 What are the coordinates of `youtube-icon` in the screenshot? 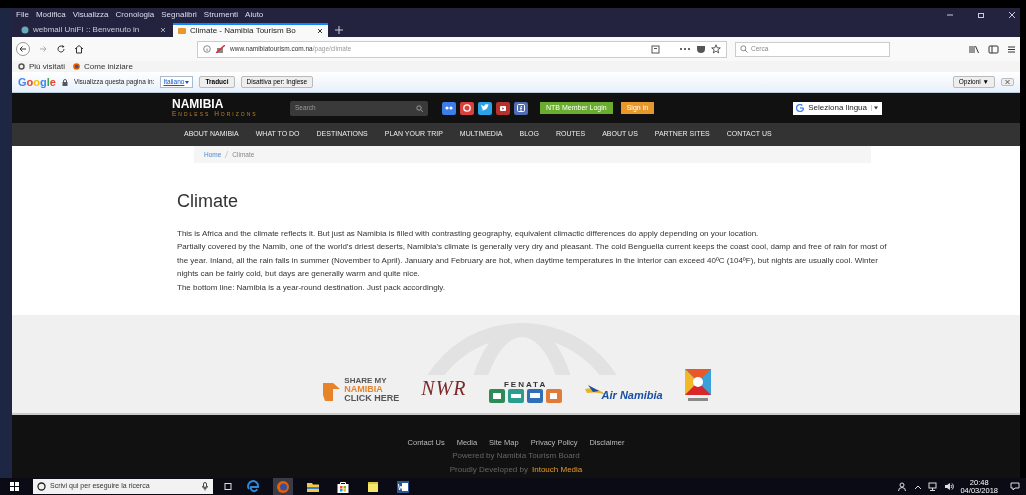 It's located at (503, 108).